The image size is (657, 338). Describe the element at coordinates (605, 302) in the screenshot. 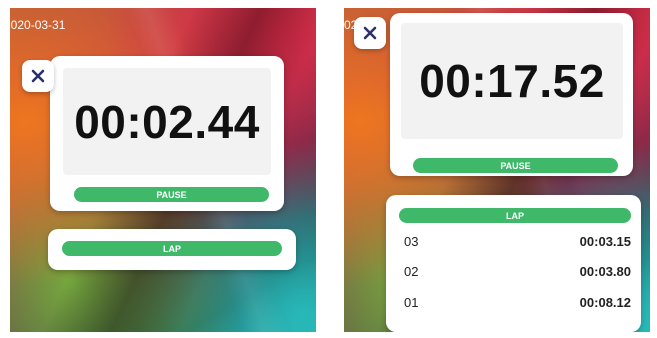

I see `lap-time: 00:08.12` at that location.